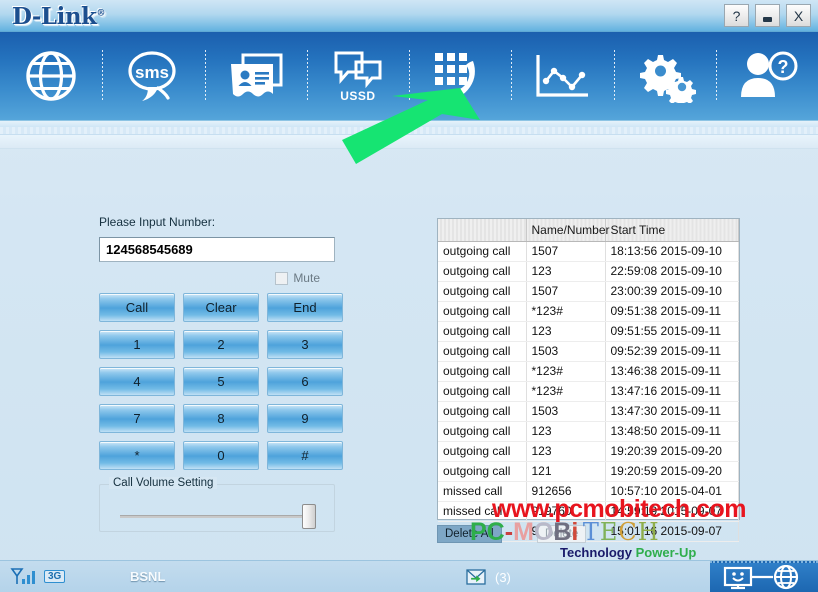 The image size is (818, 592). Describe the element at coordinates (588, 511) in the screenshot. I see `table-row: missed call 919760 14:59:19 2015-09-07` at that location.